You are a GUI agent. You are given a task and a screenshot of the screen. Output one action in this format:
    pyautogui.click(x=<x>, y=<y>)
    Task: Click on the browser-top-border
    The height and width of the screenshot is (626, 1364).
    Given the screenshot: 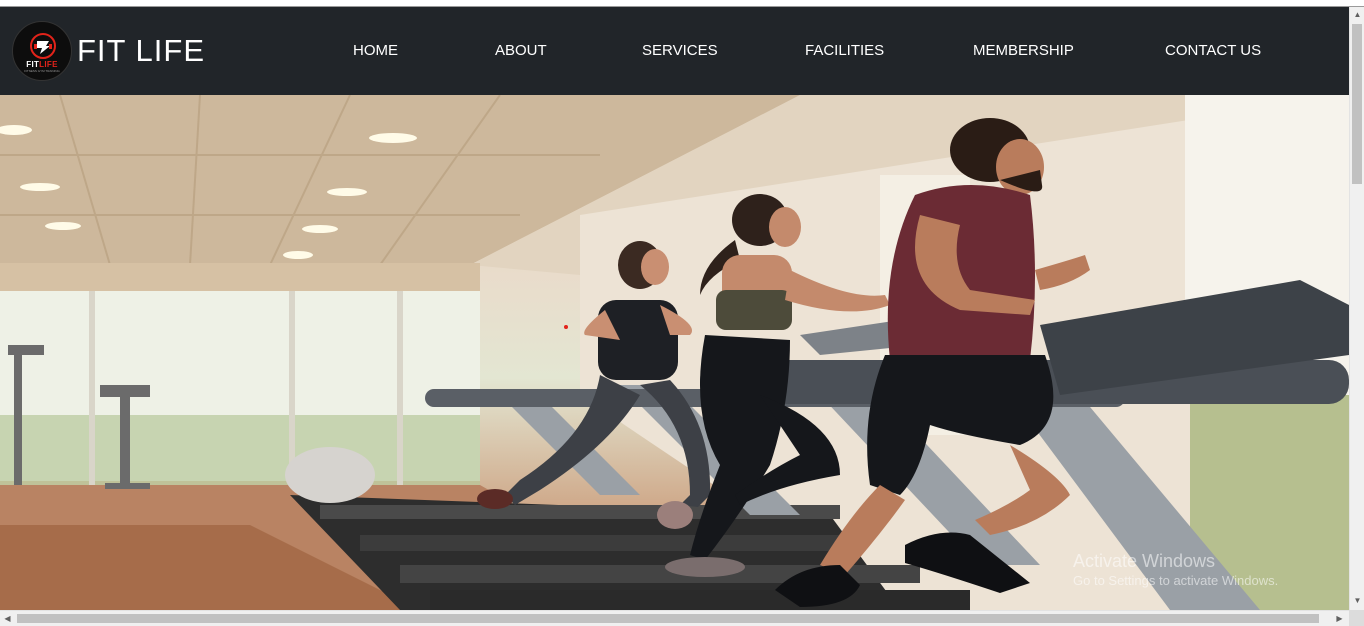 What is the action you would take?
    pyautogui.click(x=682, y=3)
    